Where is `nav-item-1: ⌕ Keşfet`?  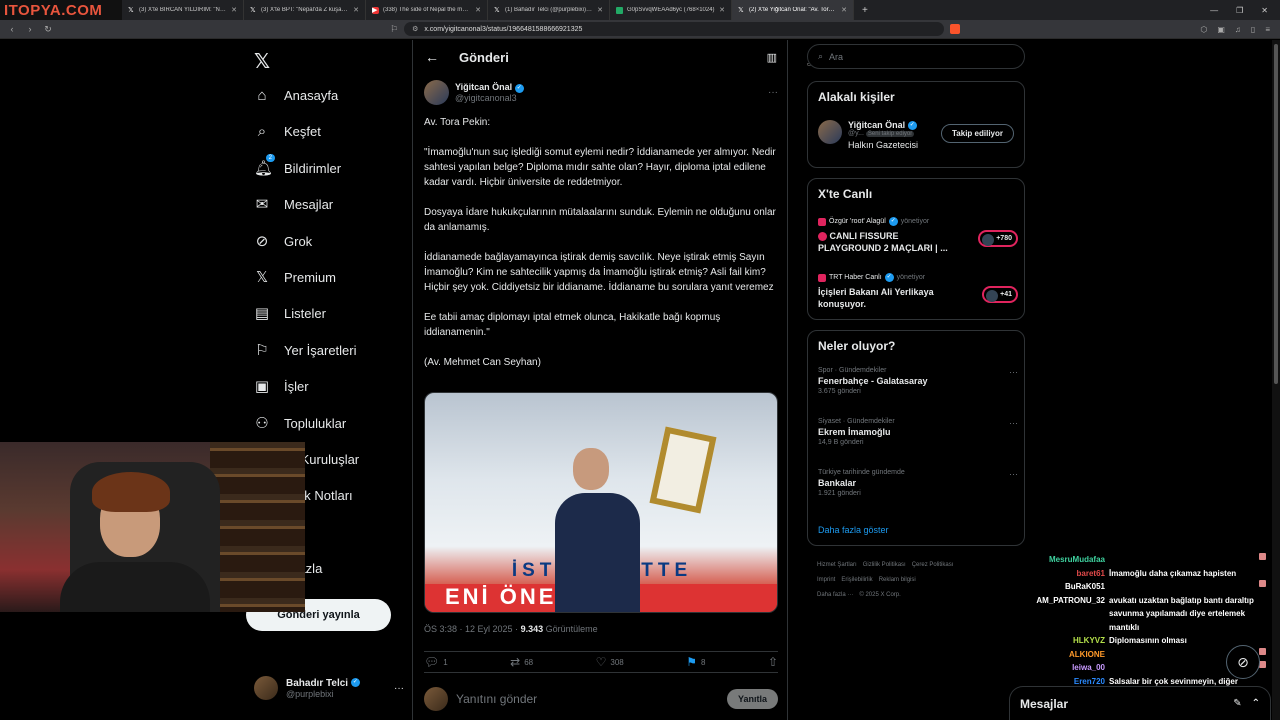 nav-item-1: ⌕ Keşfet is located at coordinates (287, 131).